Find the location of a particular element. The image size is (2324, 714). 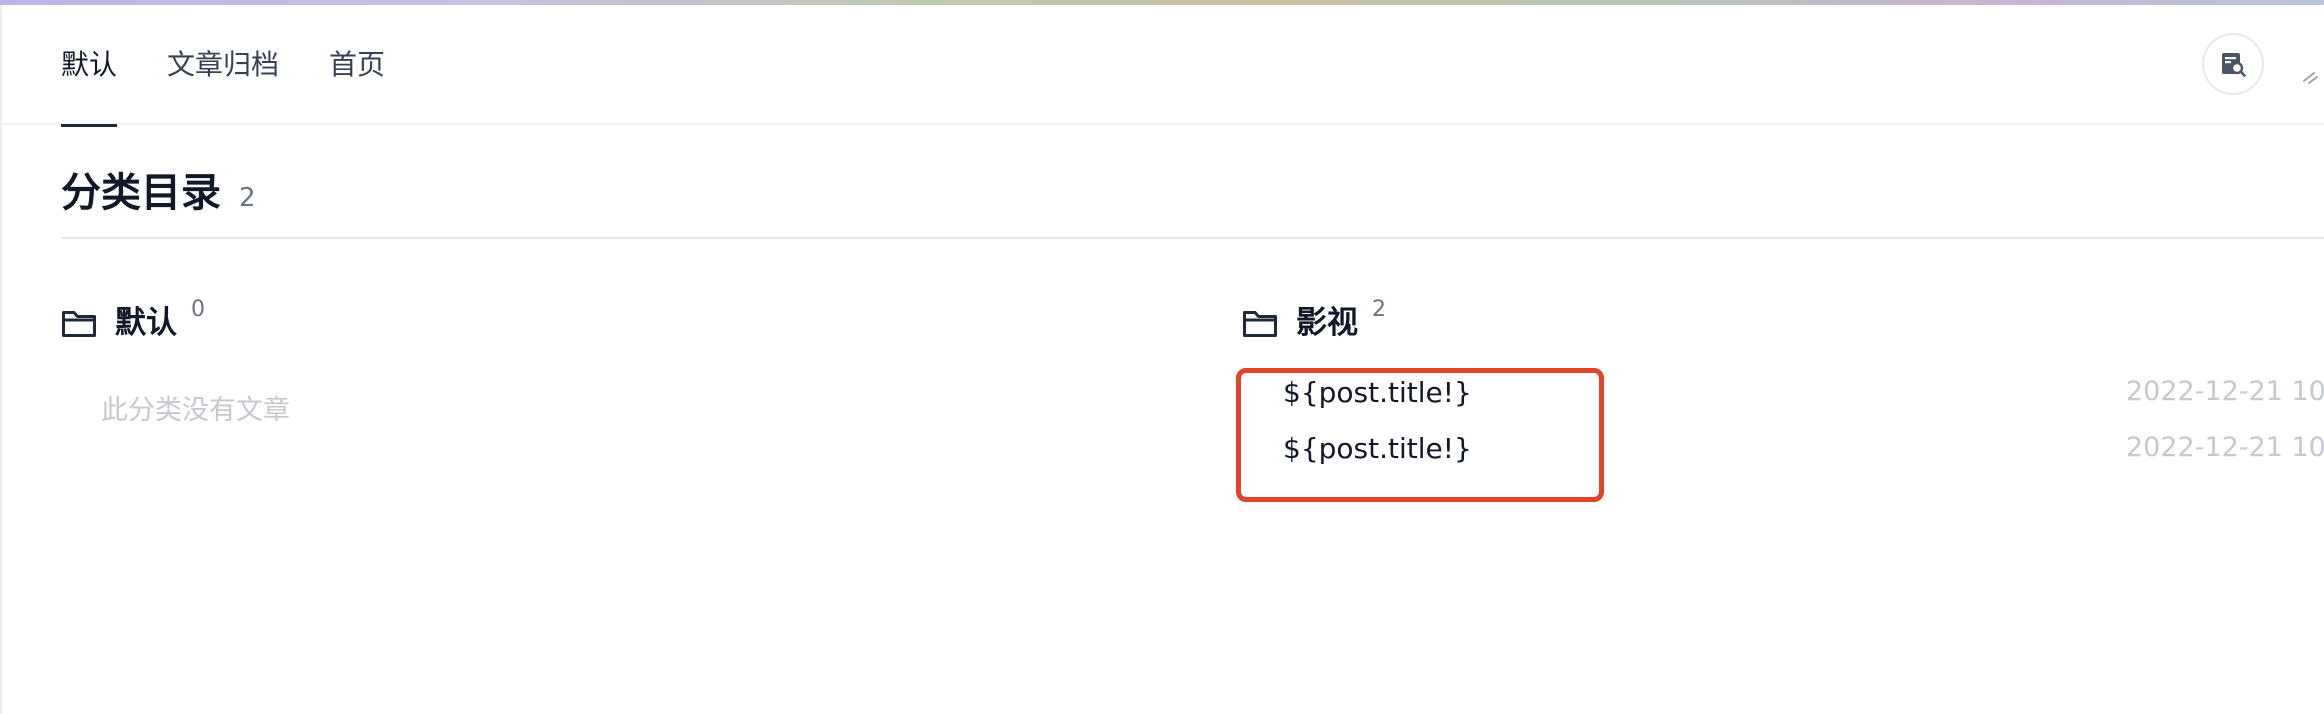

main-nav: 默认 文章归档 首页 is located at coordinates (248, 66).